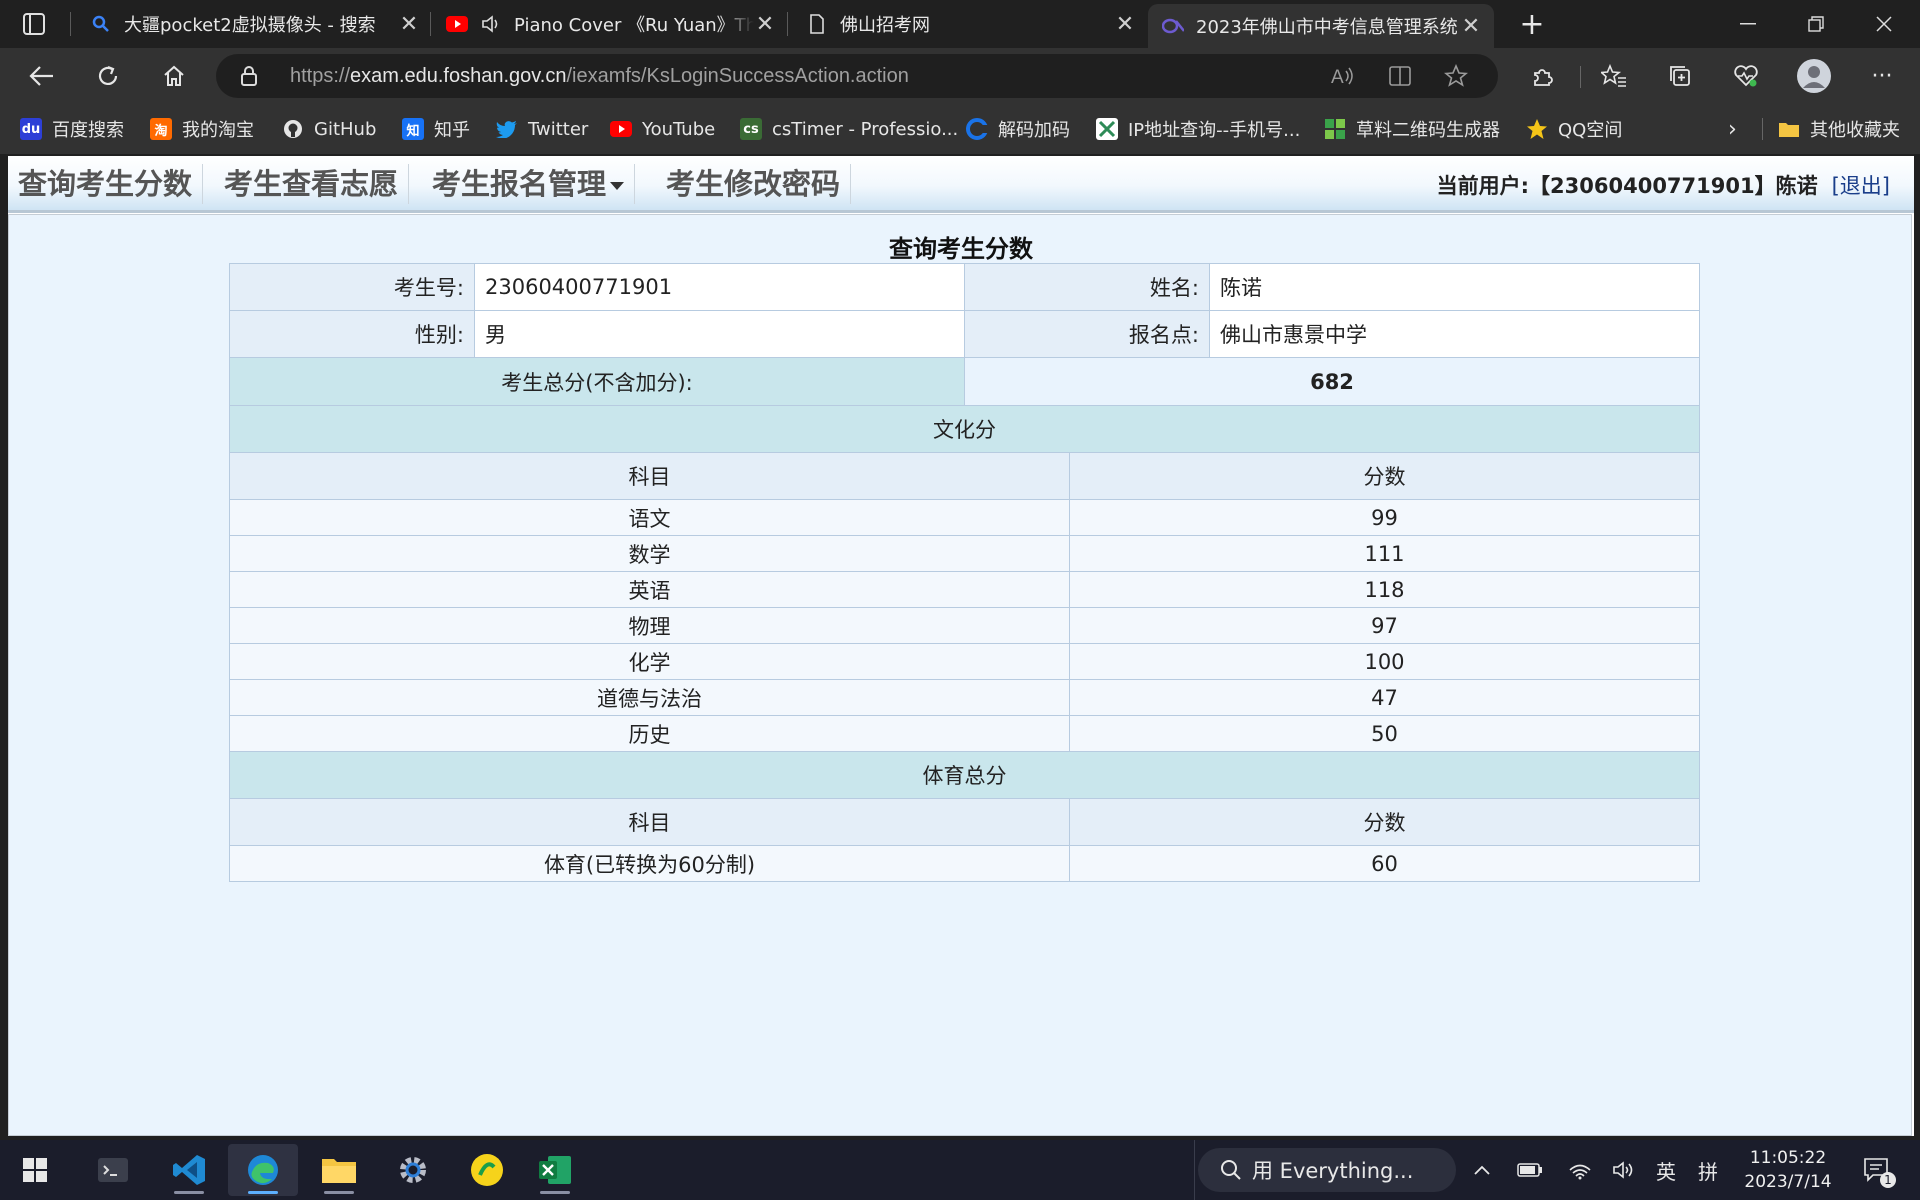 The height and width of the screenshot is (1200, 1920). I want to click on edge-browser-icon, so click(263, 1170).